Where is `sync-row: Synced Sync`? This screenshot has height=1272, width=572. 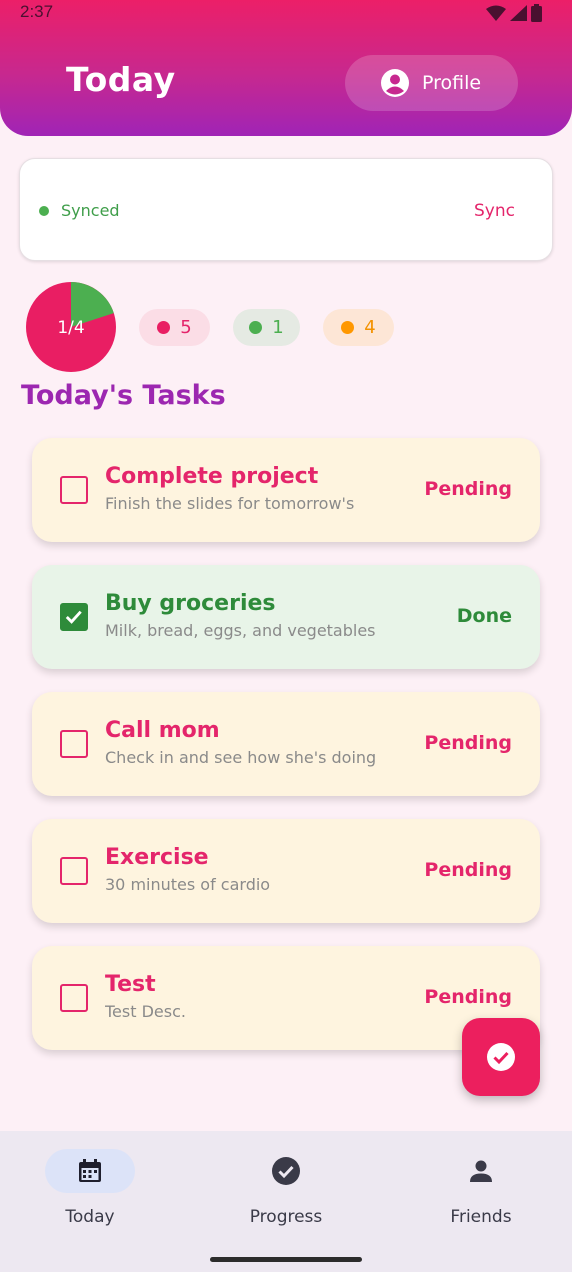 sync-row: Synced Sync is located at coordinates (286, 210).